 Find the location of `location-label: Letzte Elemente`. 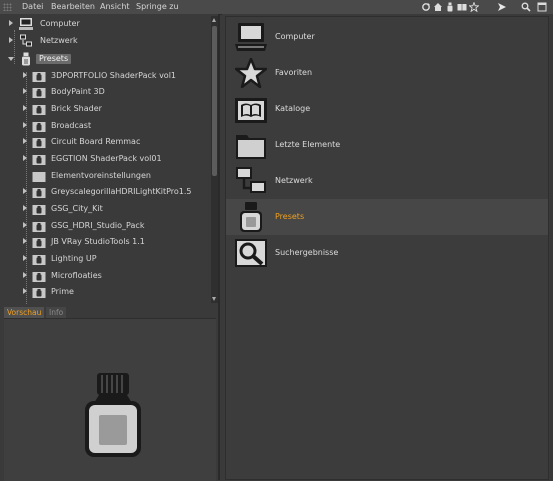

location-label: Letzte Elemente is located at coordinates (308, 144).